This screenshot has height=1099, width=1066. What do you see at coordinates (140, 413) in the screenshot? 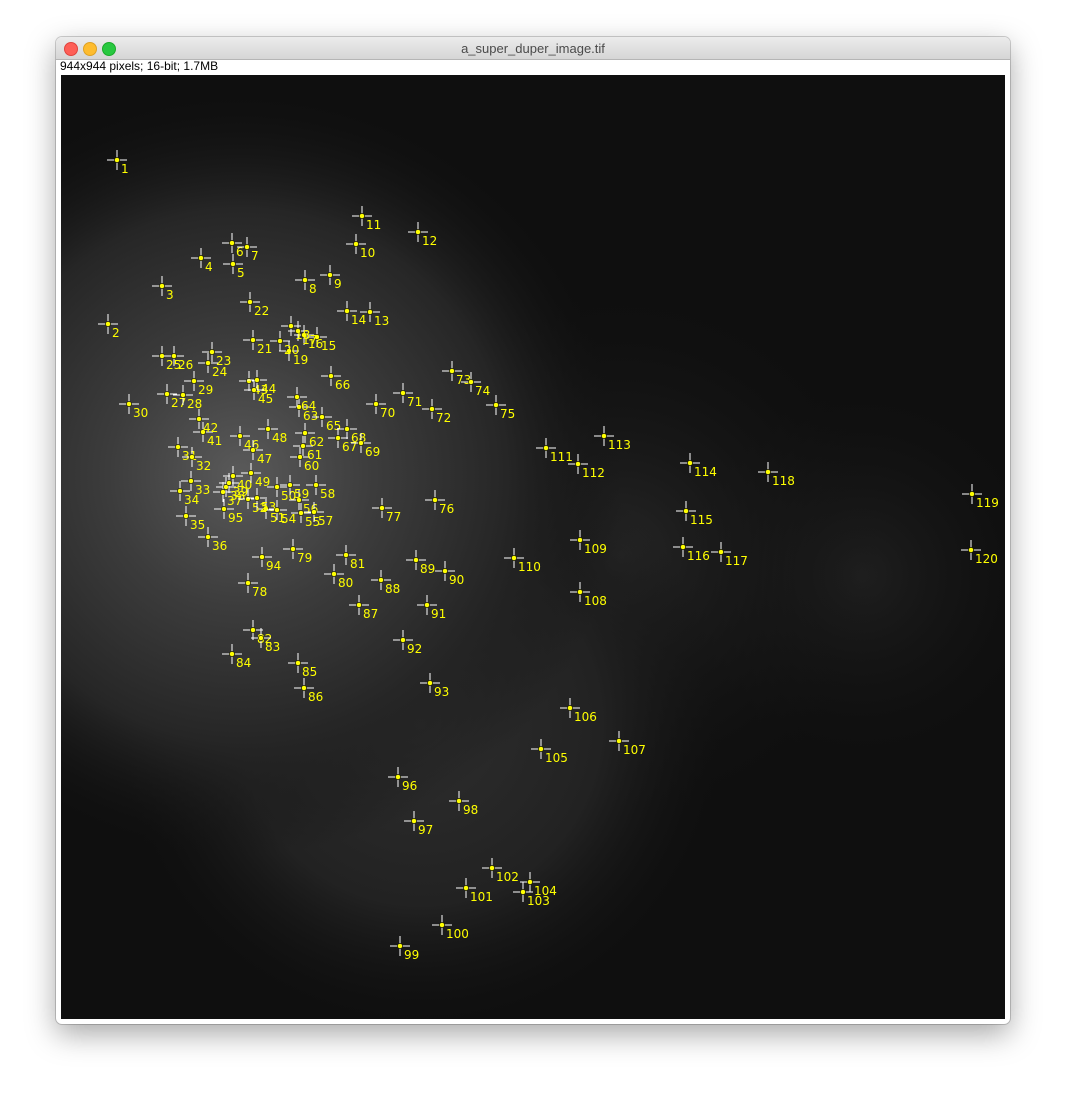
I see `marker-label: 30` at bounding box center [140, 413].